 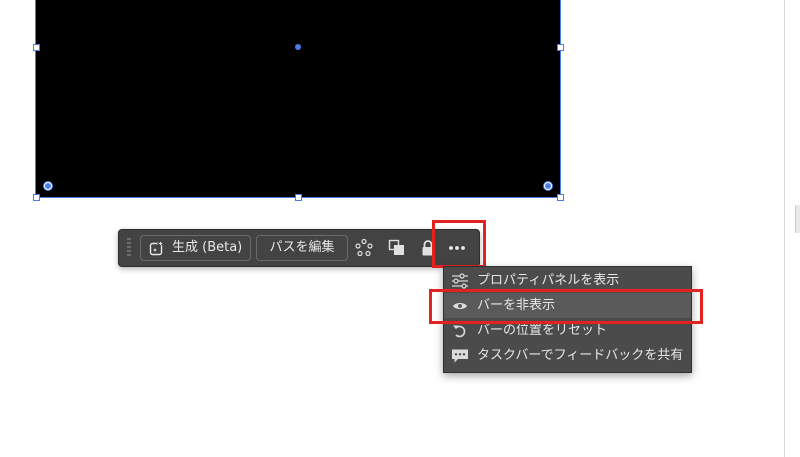 What do you see at coordinates (460, 331) in the screenshot?
I see `reset-position-icon` at bounding box center [460, 331].